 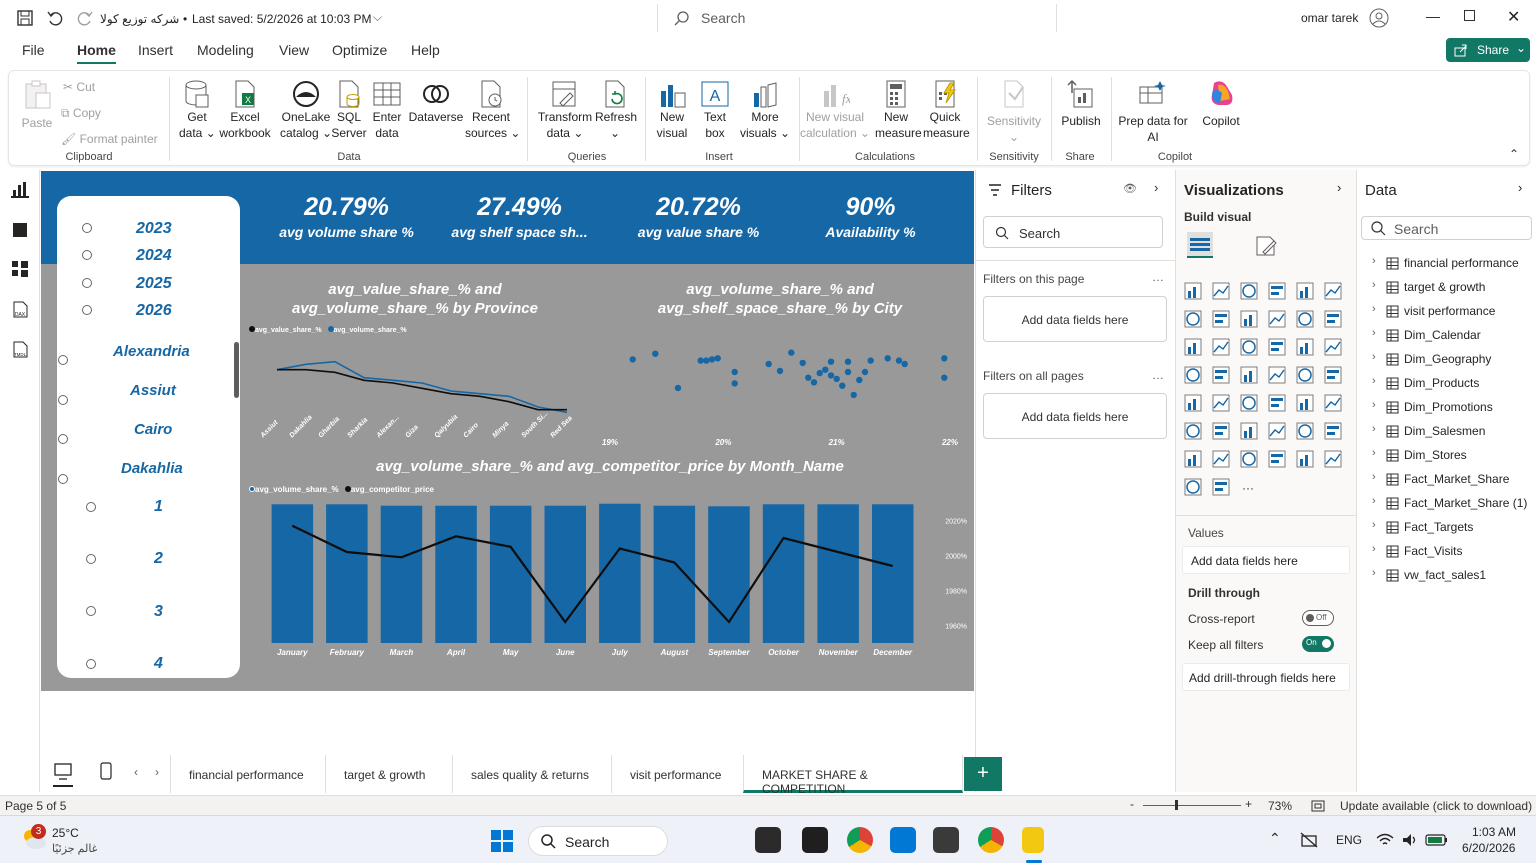 What do you see at coordinates (136, 772) in the screenshot?
I see `previous-page-icon: ‹` at bounding box center [136, 772].